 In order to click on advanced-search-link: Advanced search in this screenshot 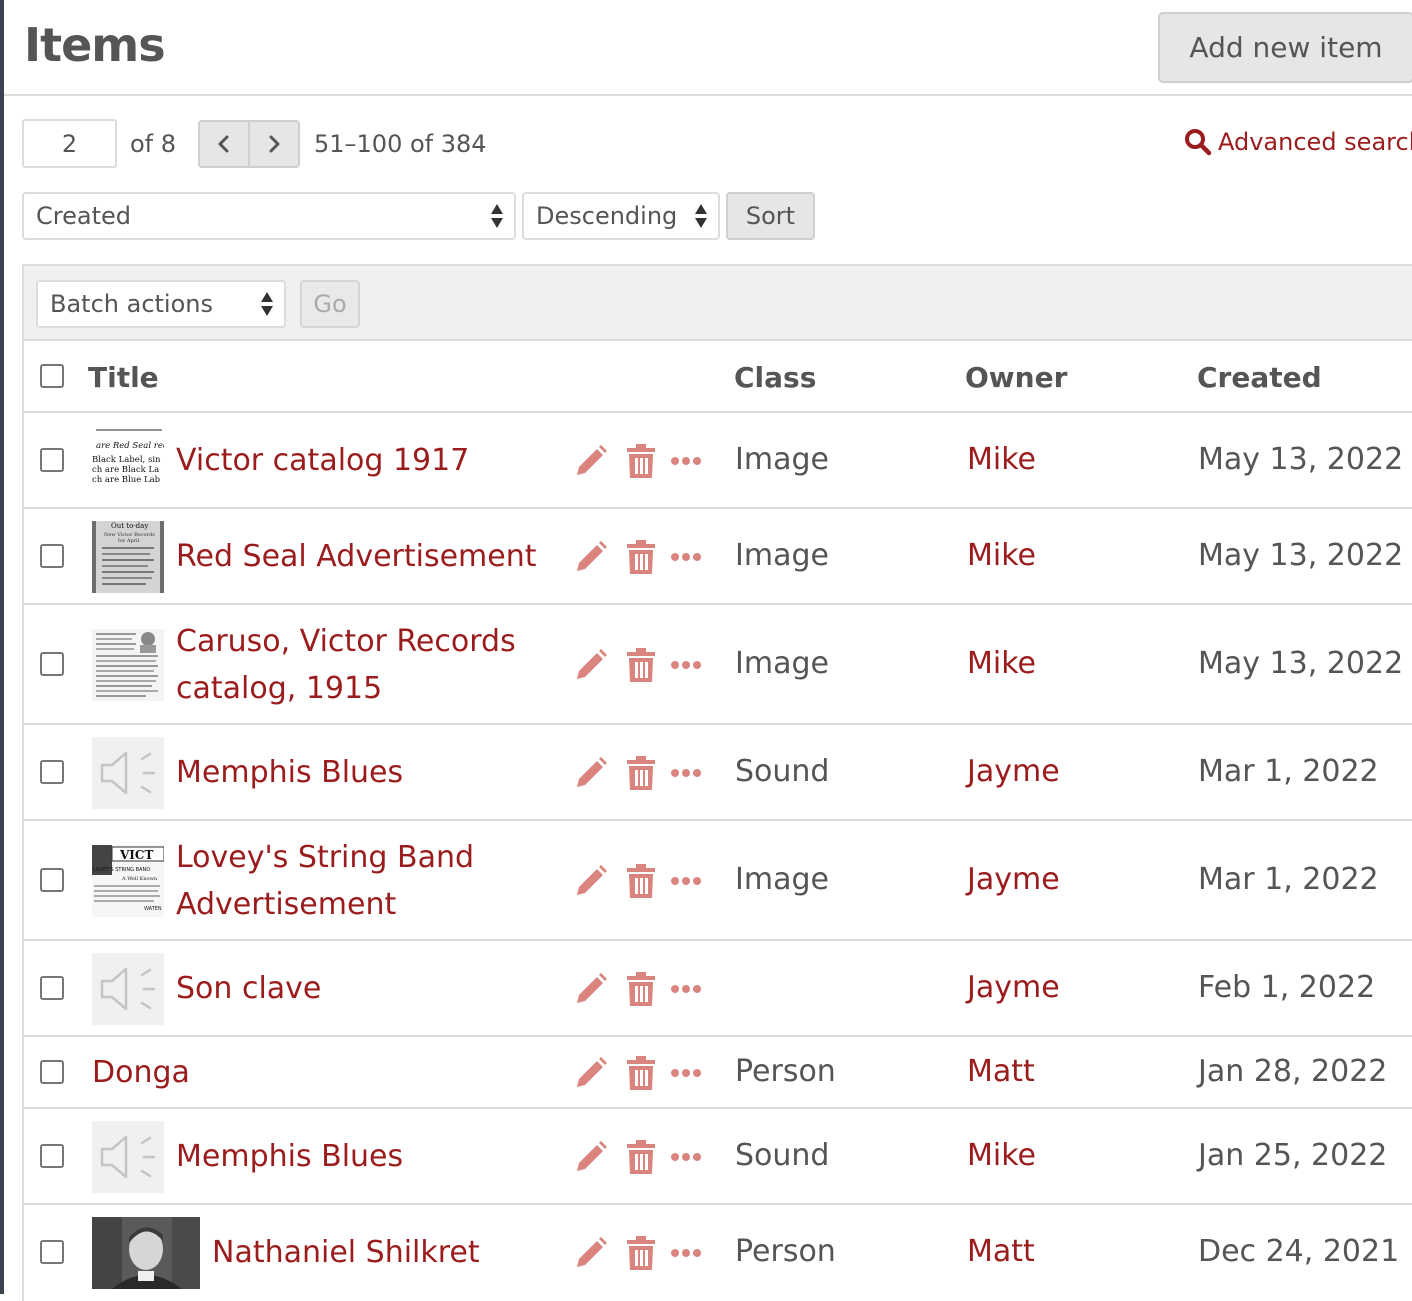, I will do `click(1298, 142)`.